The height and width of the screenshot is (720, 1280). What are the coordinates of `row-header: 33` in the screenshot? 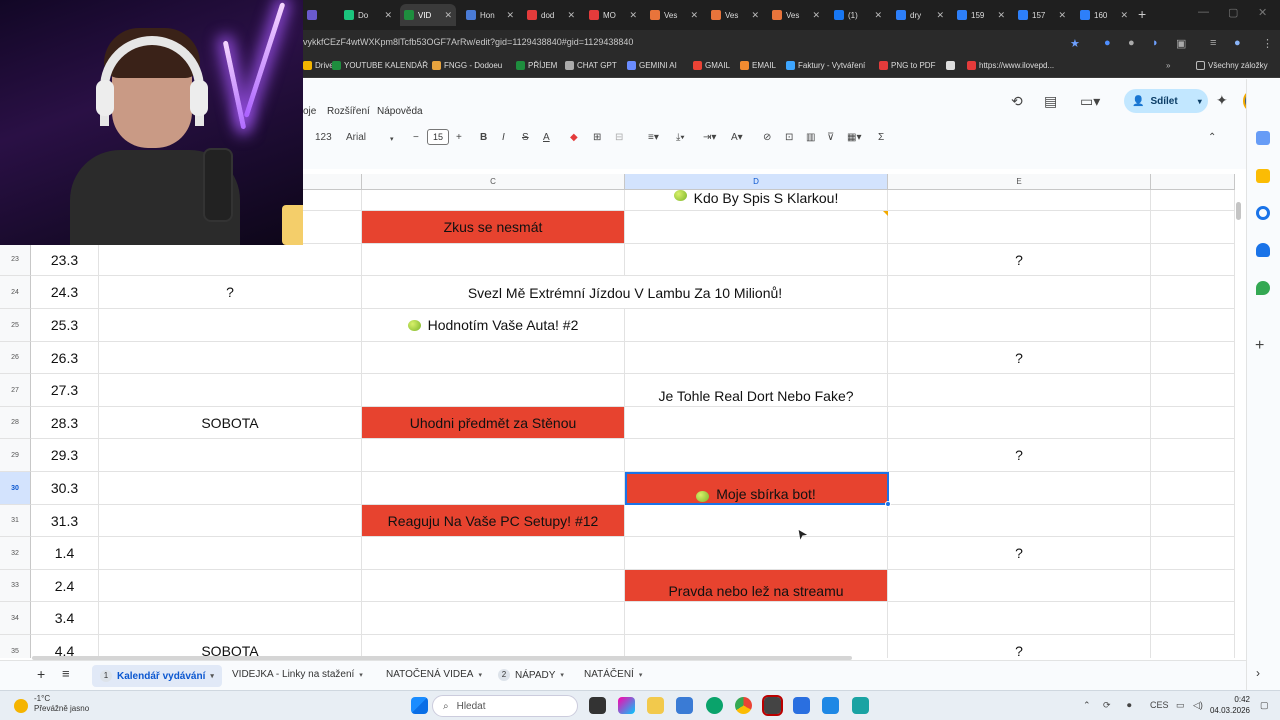 It's located at (15, 586).